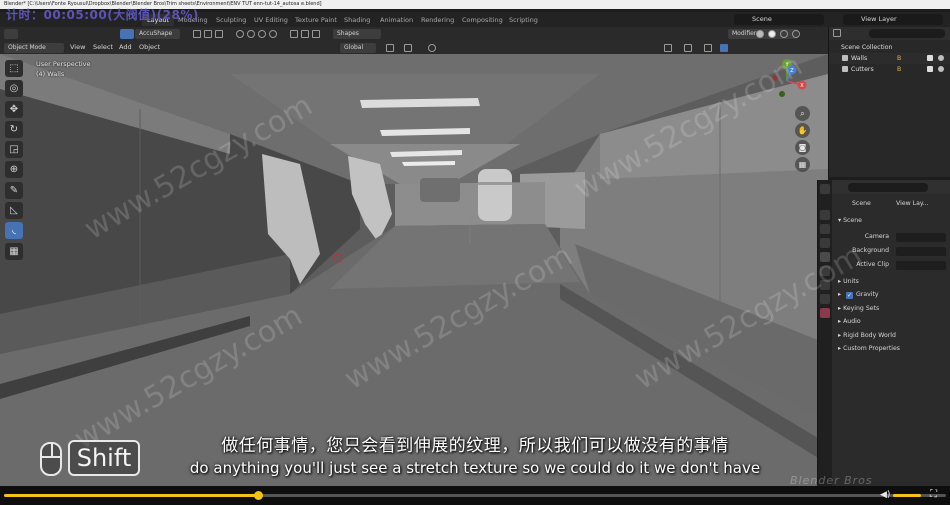 This screenshot has width=950, height=505. I want to click on tool-tab-icon, so click(825, 189).